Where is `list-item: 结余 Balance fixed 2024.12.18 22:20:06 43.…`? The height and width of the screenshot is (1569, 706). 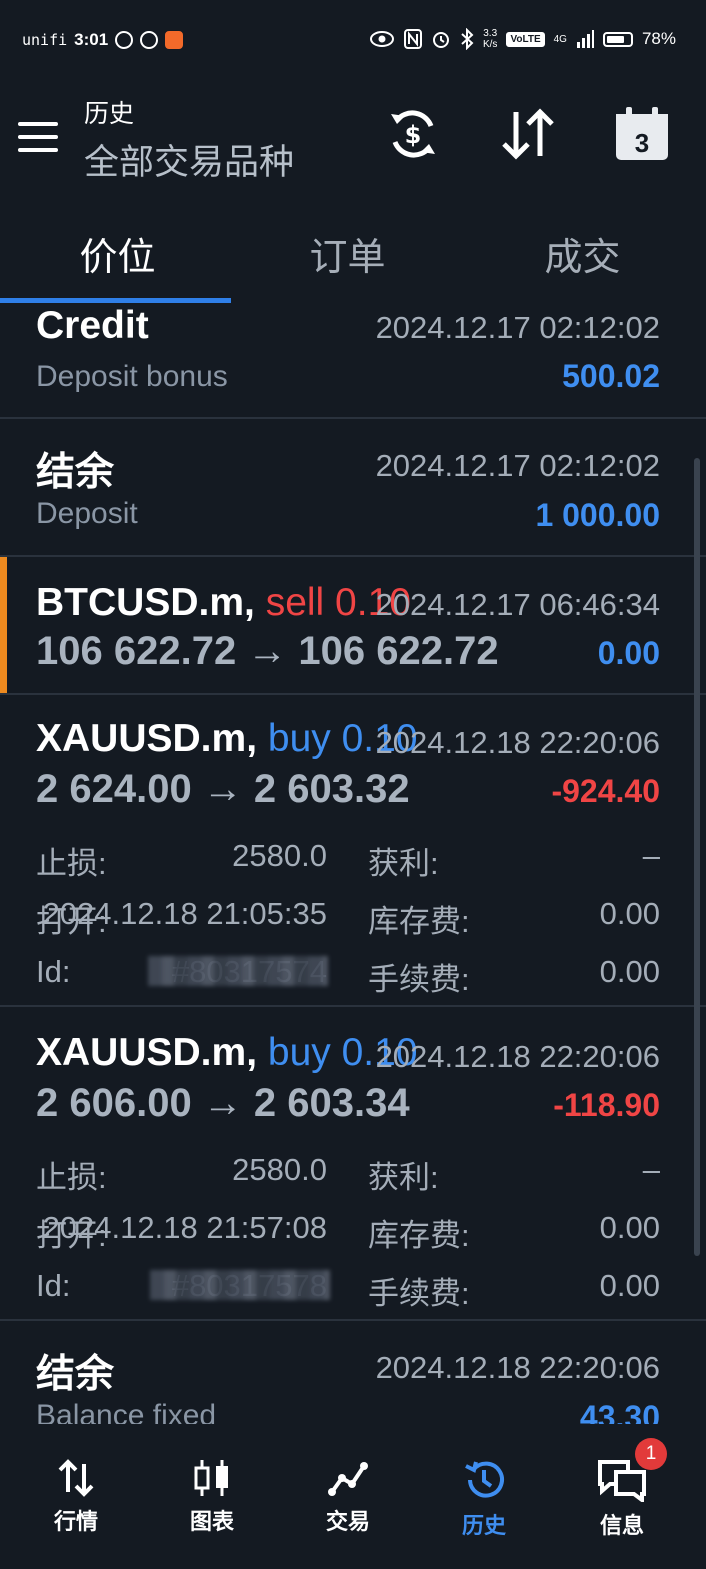
list-item: 结余 Balance fixed 2024.12.18 22:20:06 43.… is located at coordinates (353, 1372).